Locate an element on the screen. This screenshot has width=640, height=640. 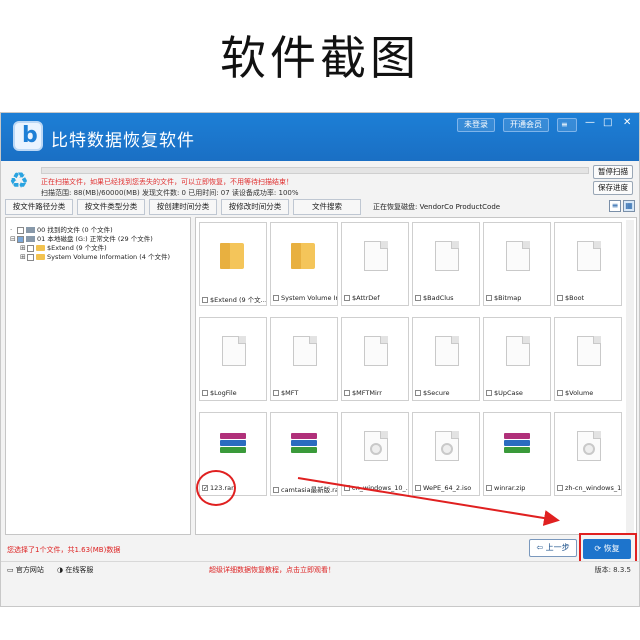
file-tile-label: $MFTMirr is located at coordinates (376, 393).